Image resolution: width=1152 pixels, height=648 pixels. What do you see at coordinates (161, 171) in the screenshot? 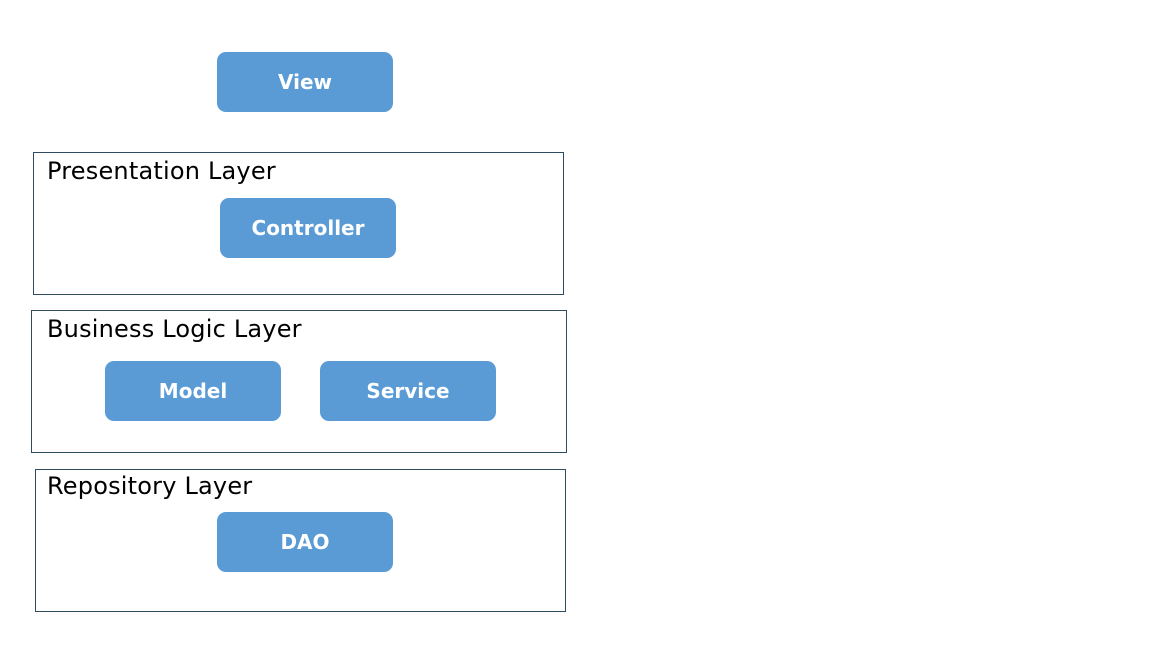
I see `presentation-layer-title: Presentation Layer` at bounding box center [161, 171].